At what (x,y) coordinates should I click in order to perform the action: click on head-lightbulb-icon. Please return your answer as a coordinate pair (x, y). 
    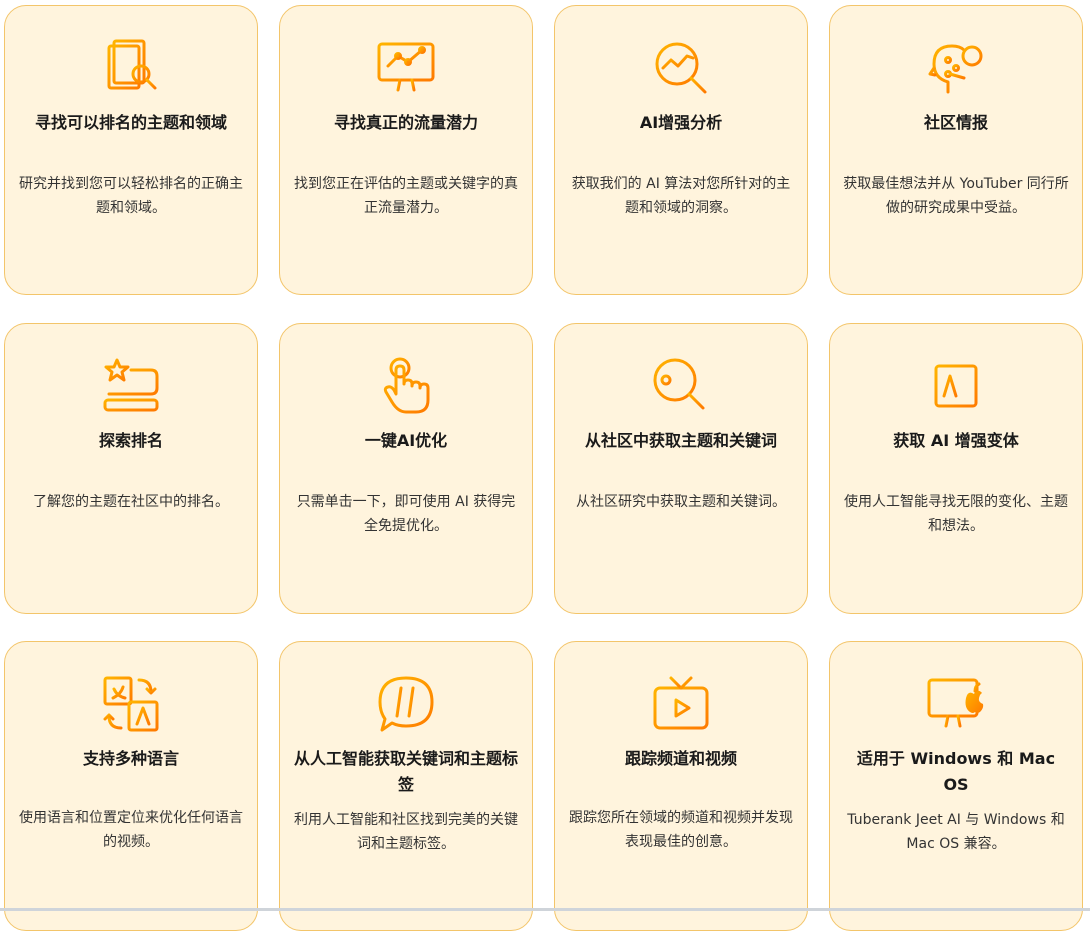
    Looking at the image, I should click on (956, 68).